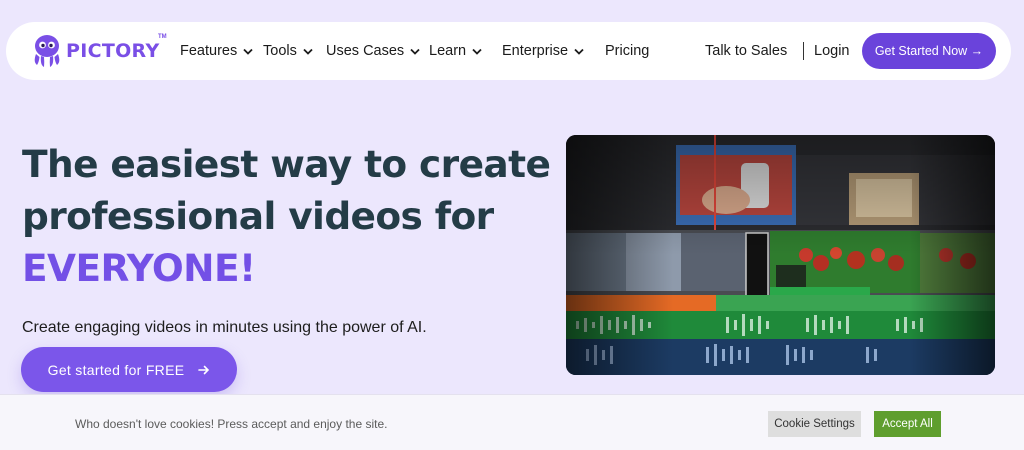 This screenshot has width=1024, height=450. Describe the element at coordinates (803, 51) in the screenshot. I see `nav-divider` at that location.